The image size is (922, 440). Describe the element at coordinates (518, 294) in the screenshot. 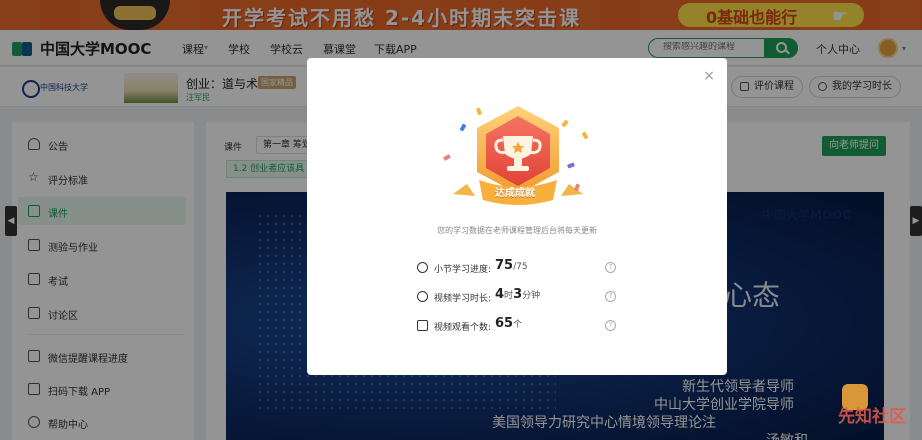

I see `stat-value: 4时3分钟` at that location.